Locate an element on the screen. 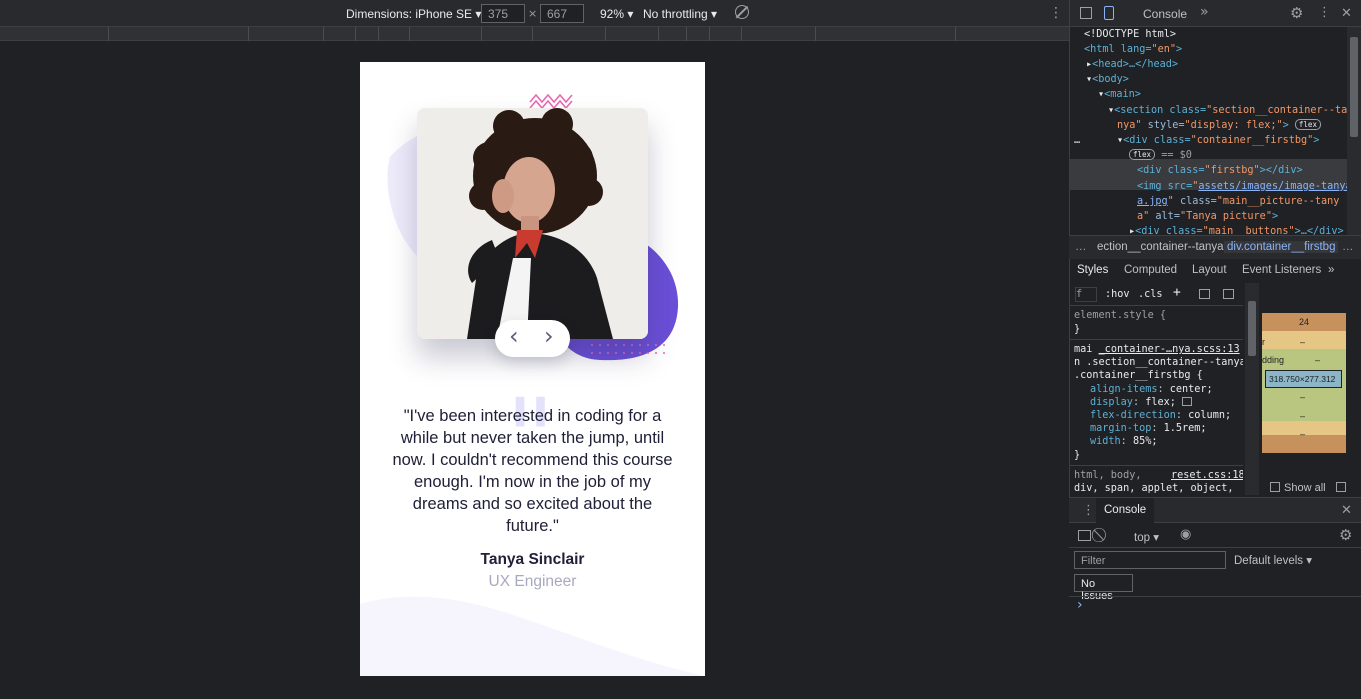 The image size is (1361, 699). device-toggle-icon is located at coordinates (1109, 13).